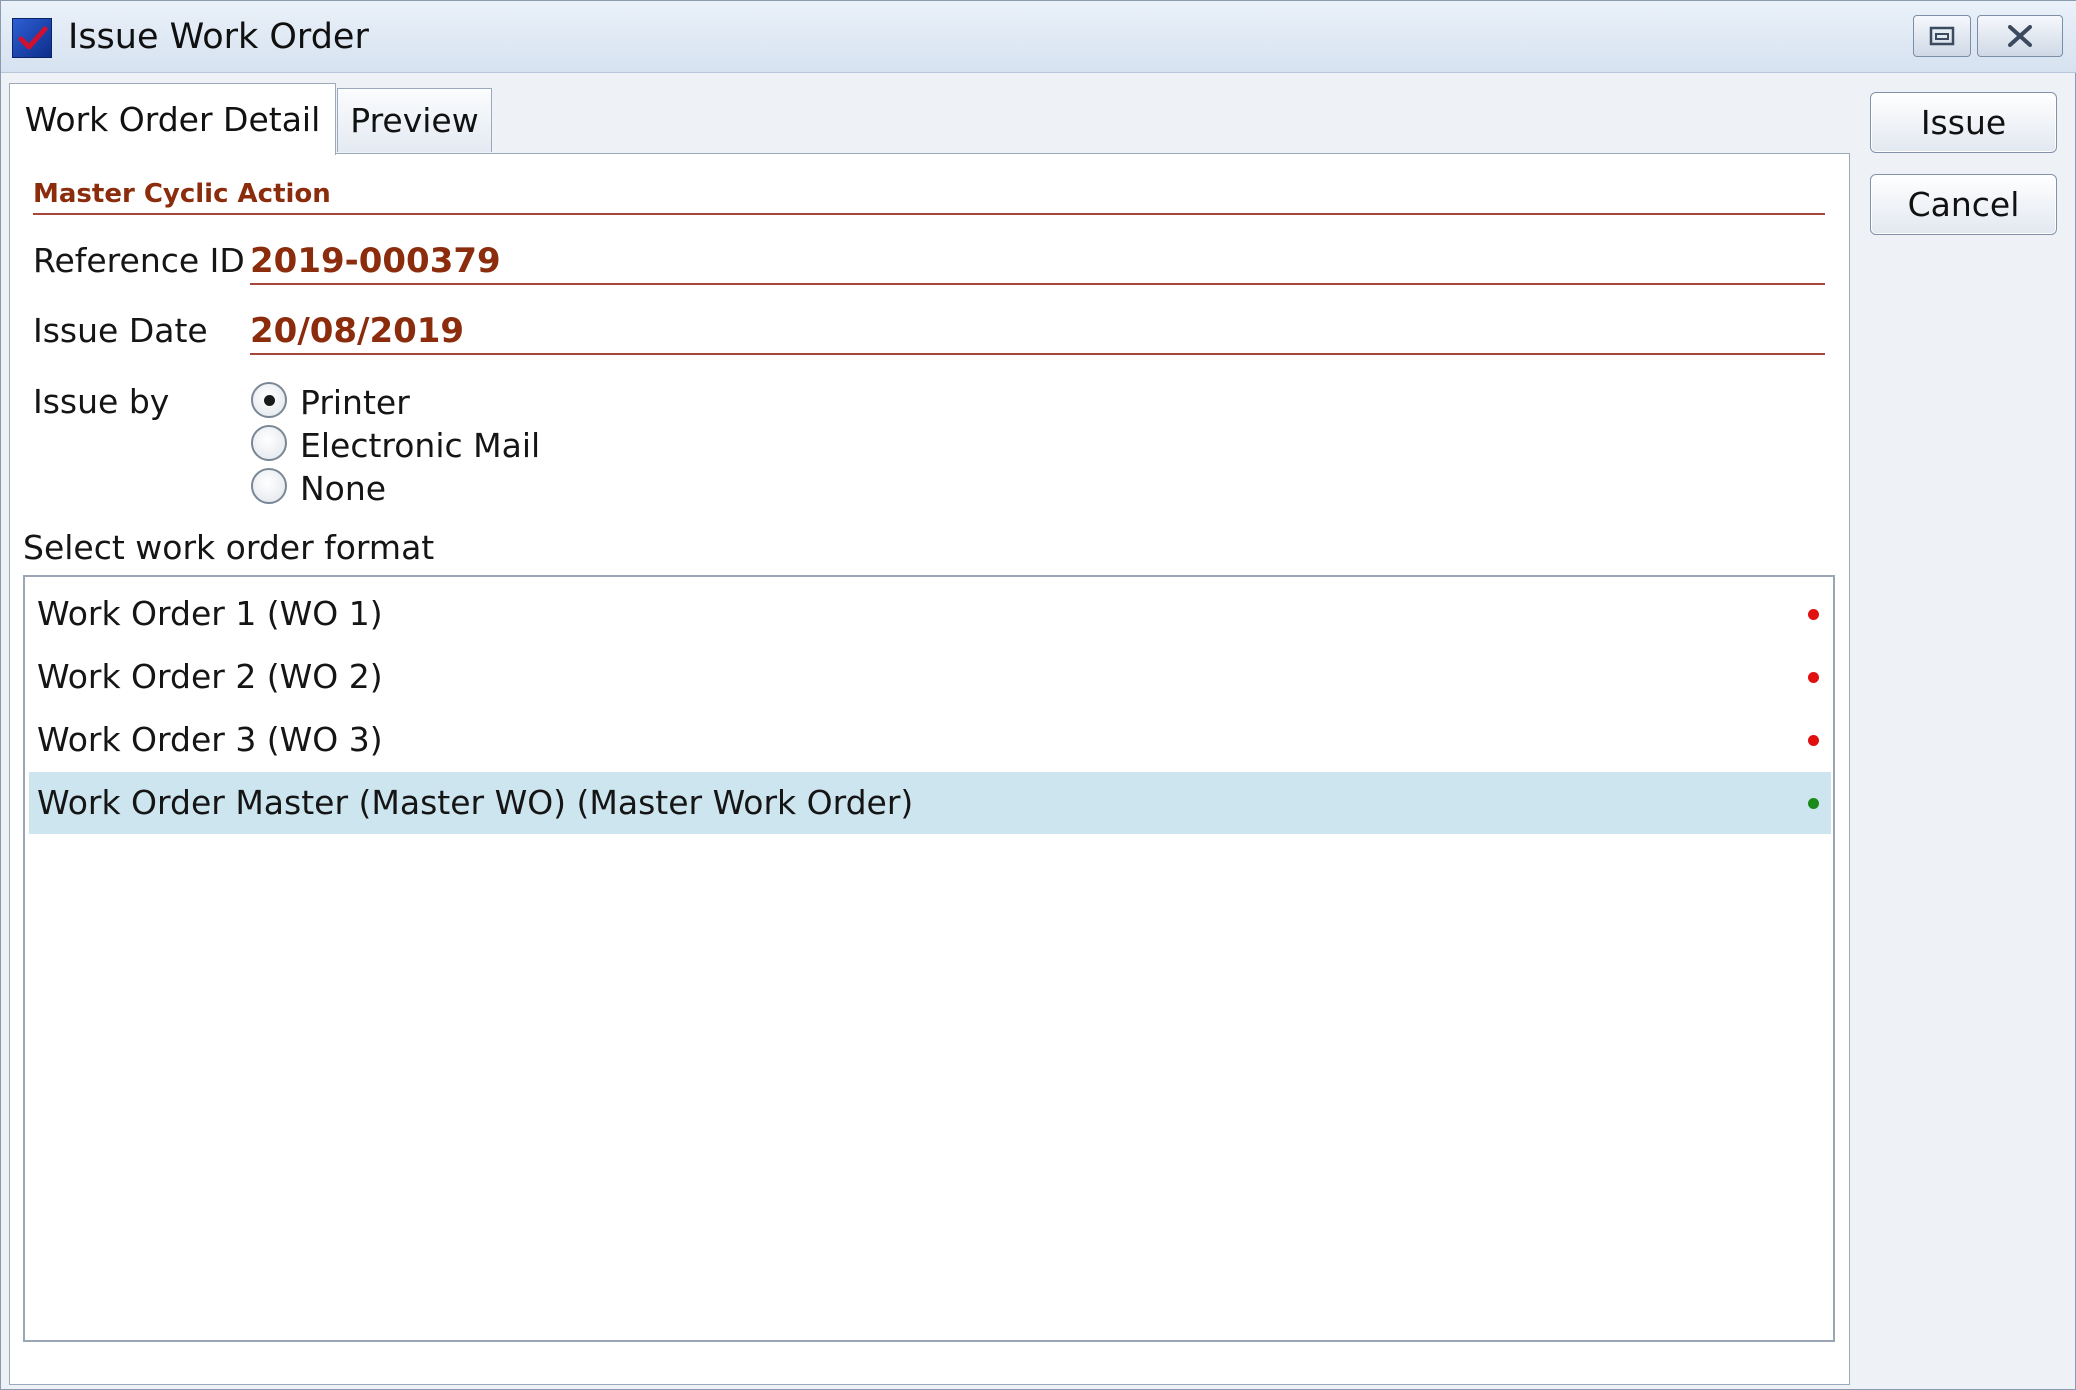 The height and width of the screenshot is (1390, 2076). I want to click on radio-label-printer: Printer, so click(355, 402).